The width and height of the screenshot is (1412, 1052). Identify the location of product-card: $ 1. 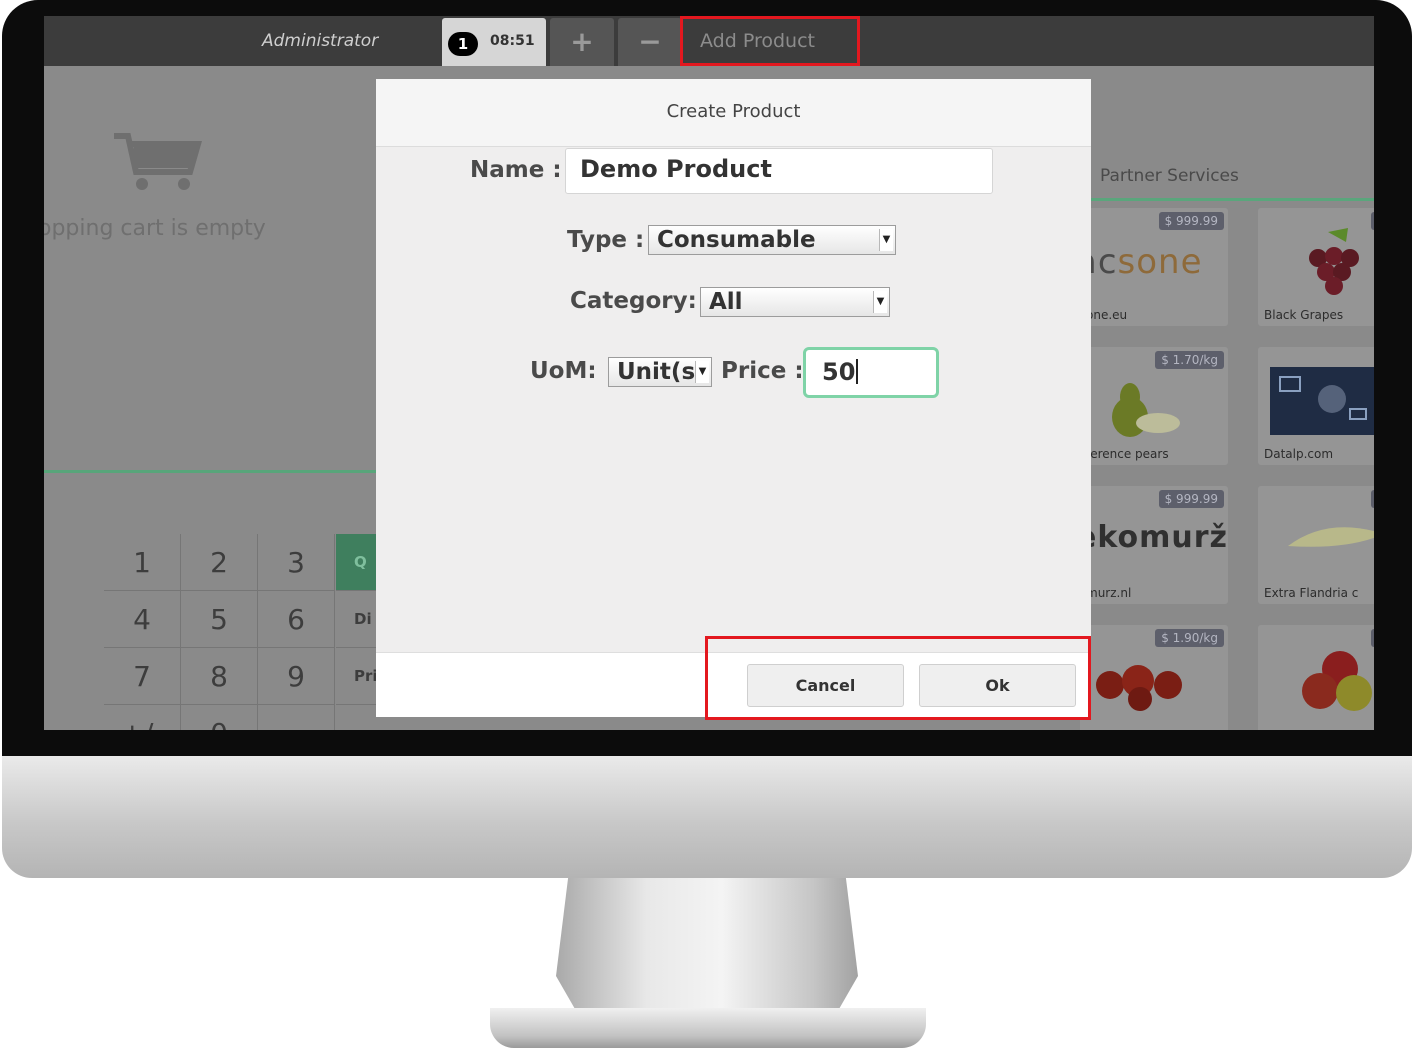
(1316, 677).